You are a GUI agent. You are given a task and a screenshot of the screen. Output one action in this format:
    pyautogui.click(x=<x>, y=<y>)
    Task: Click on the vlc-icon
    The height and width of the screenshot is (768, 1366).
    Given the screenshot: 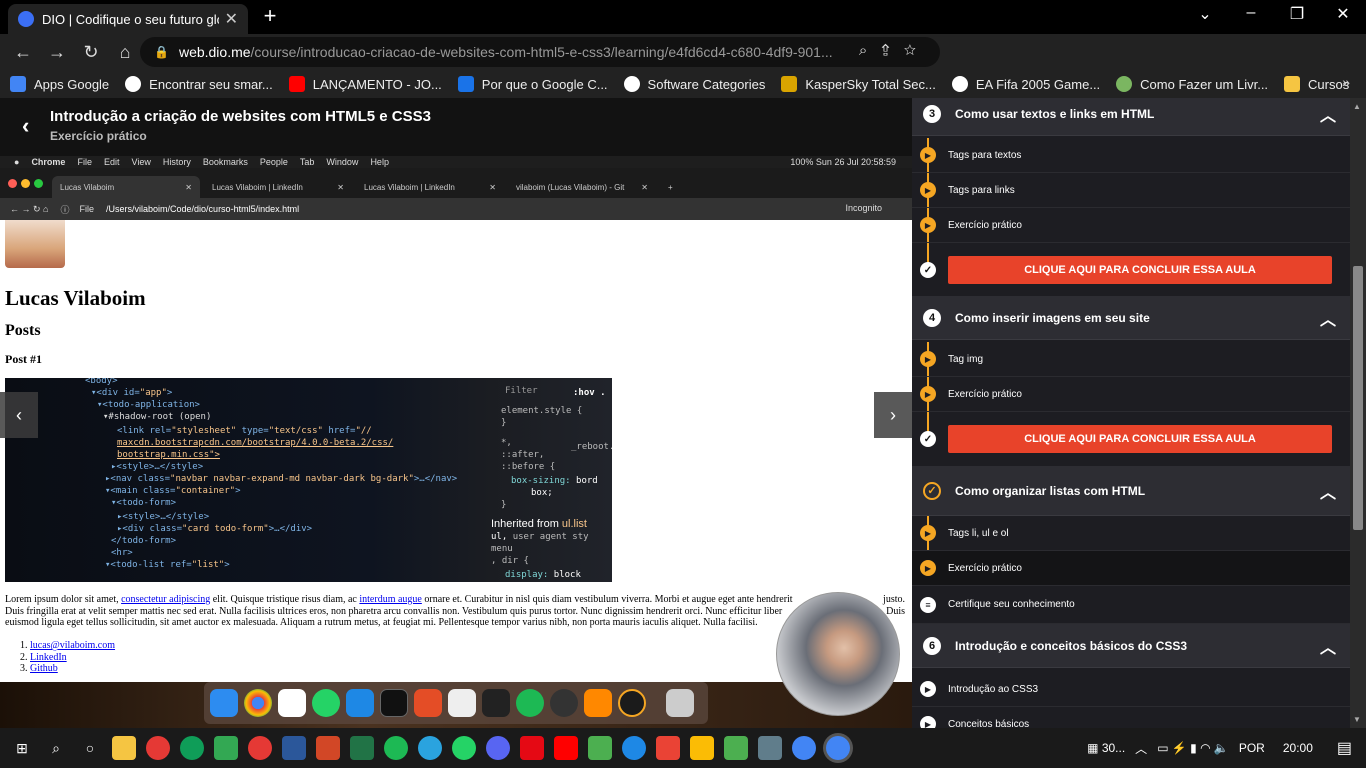 What is the action you would take?
    pyautogui.click(x=598, y=703)
    